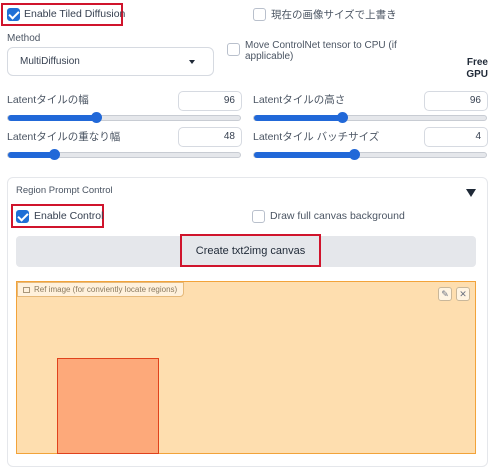  Describe the element at coordinates (456, 137) in the screenshot. I see `latent-batch-input: 4` at that location.